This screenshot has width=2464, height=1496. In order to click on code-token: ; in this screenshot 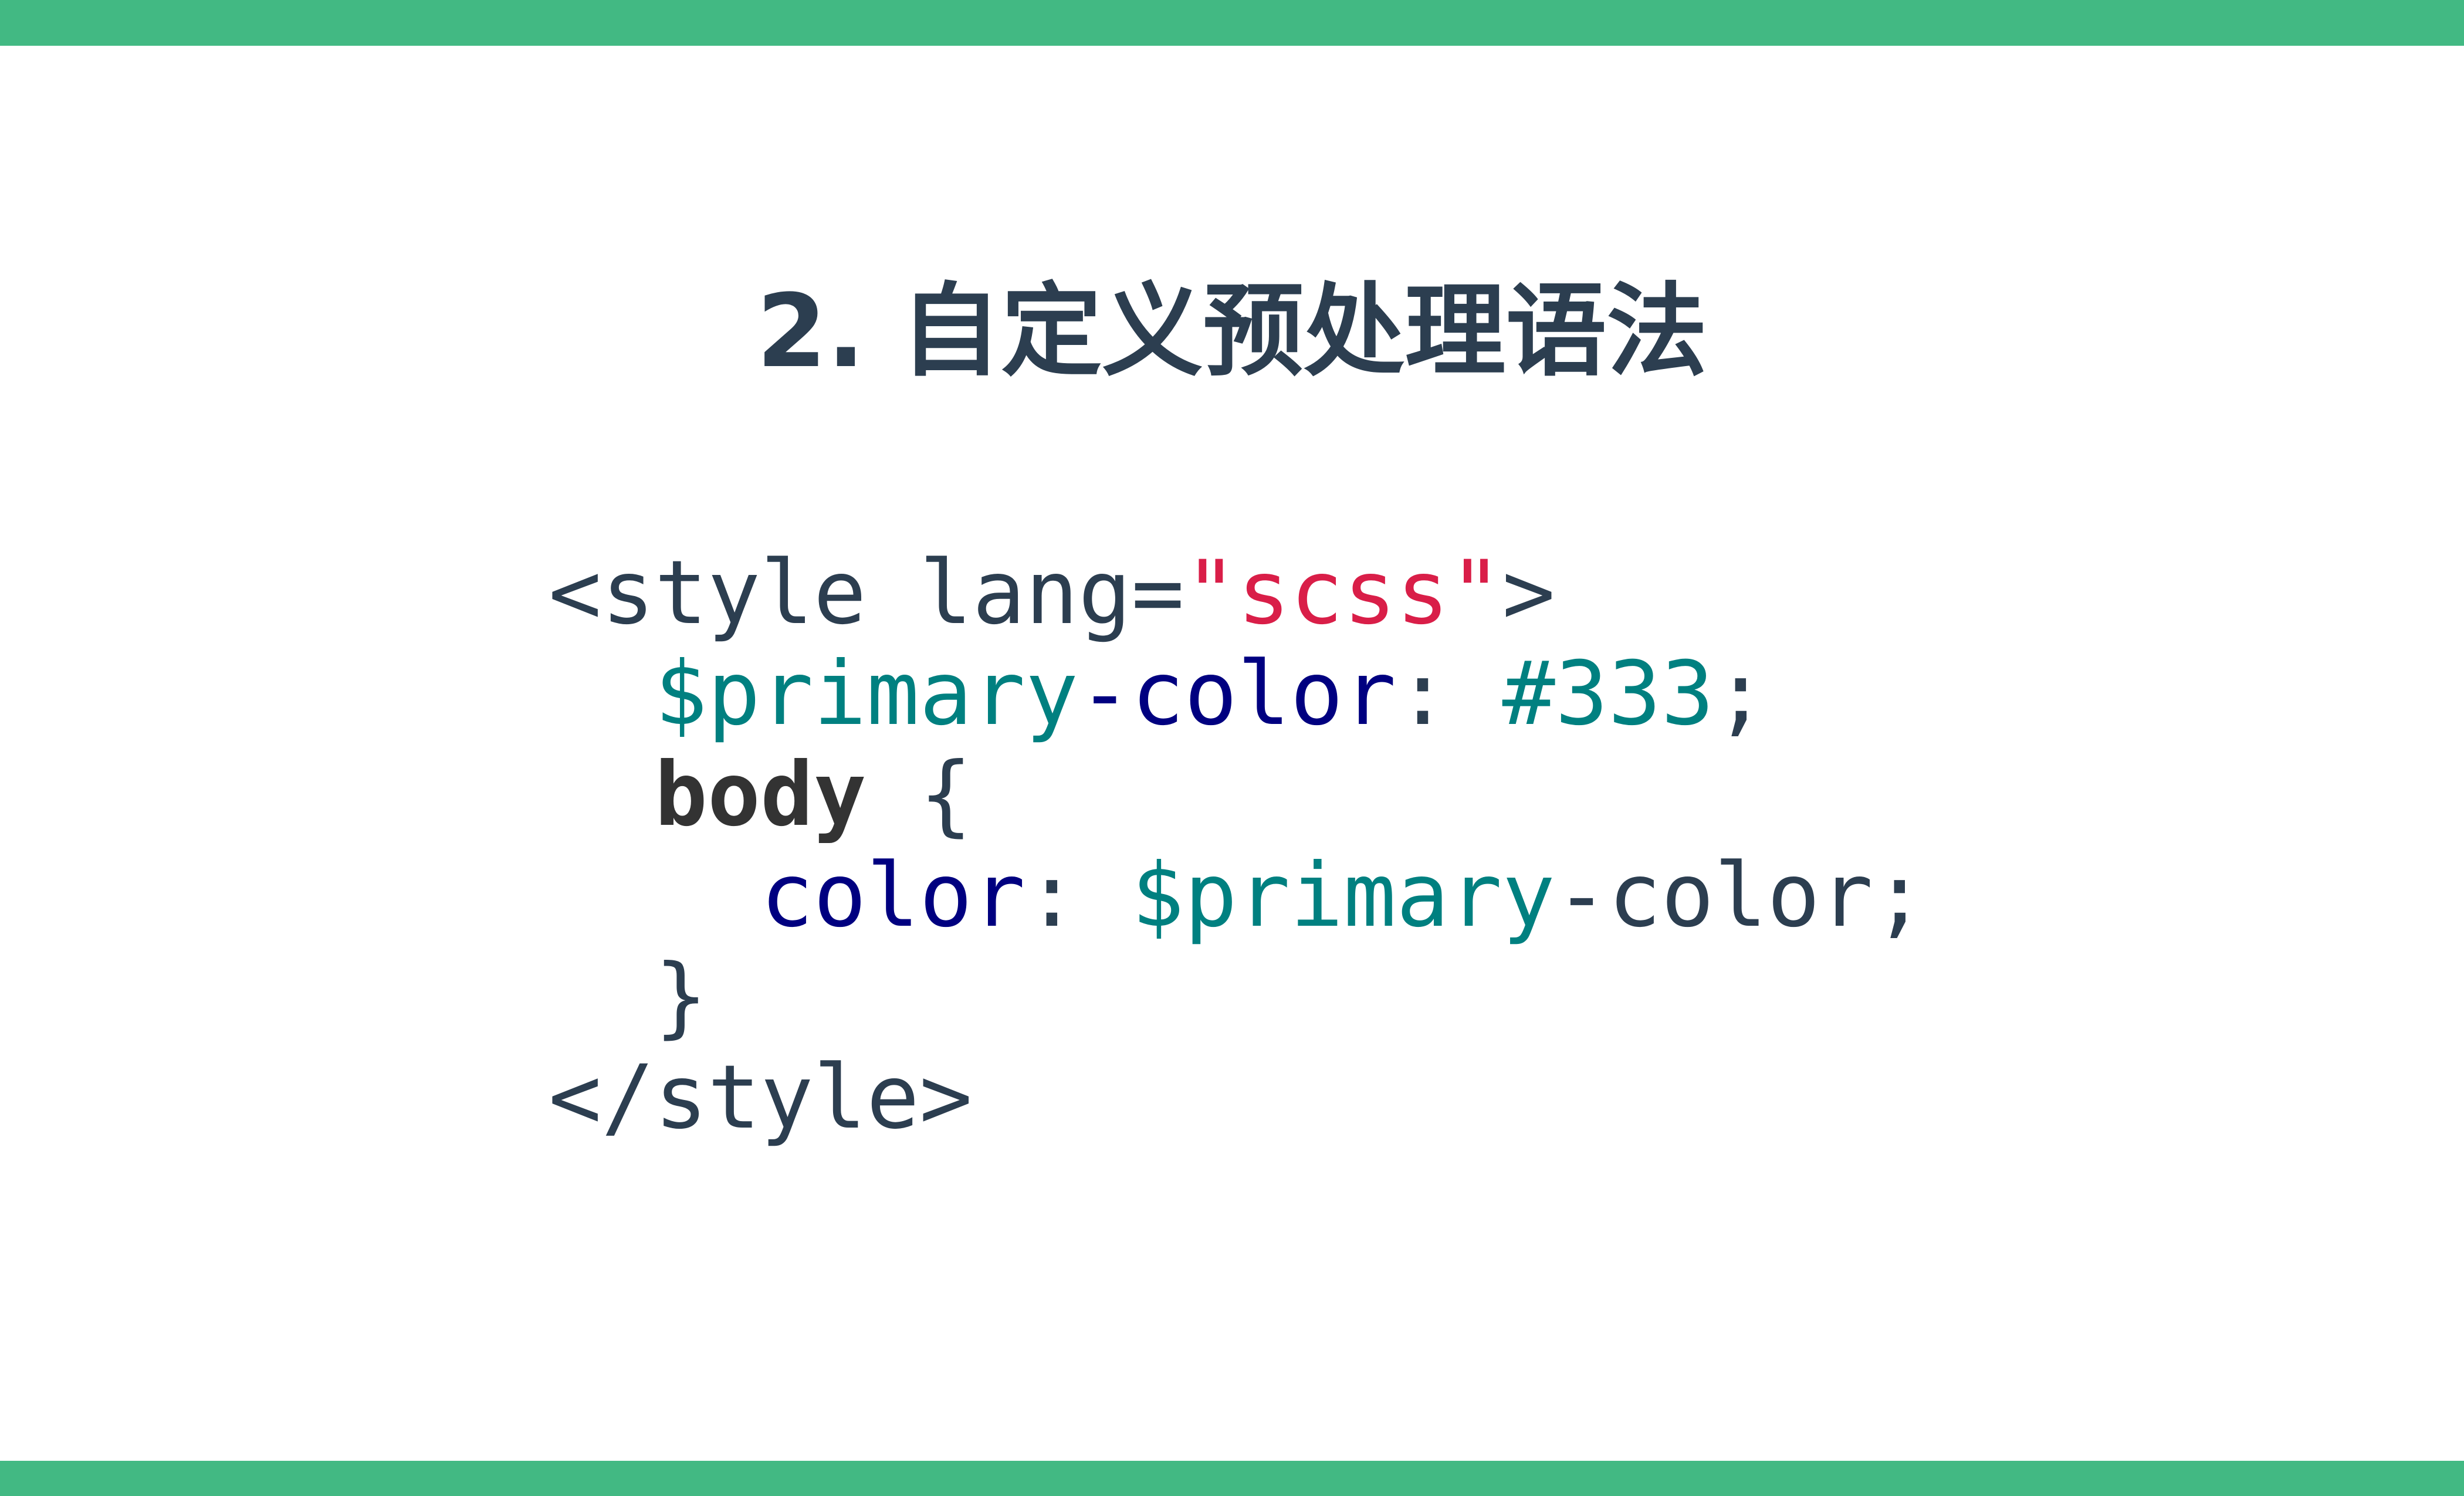, I will do `click(1741, 694)`.